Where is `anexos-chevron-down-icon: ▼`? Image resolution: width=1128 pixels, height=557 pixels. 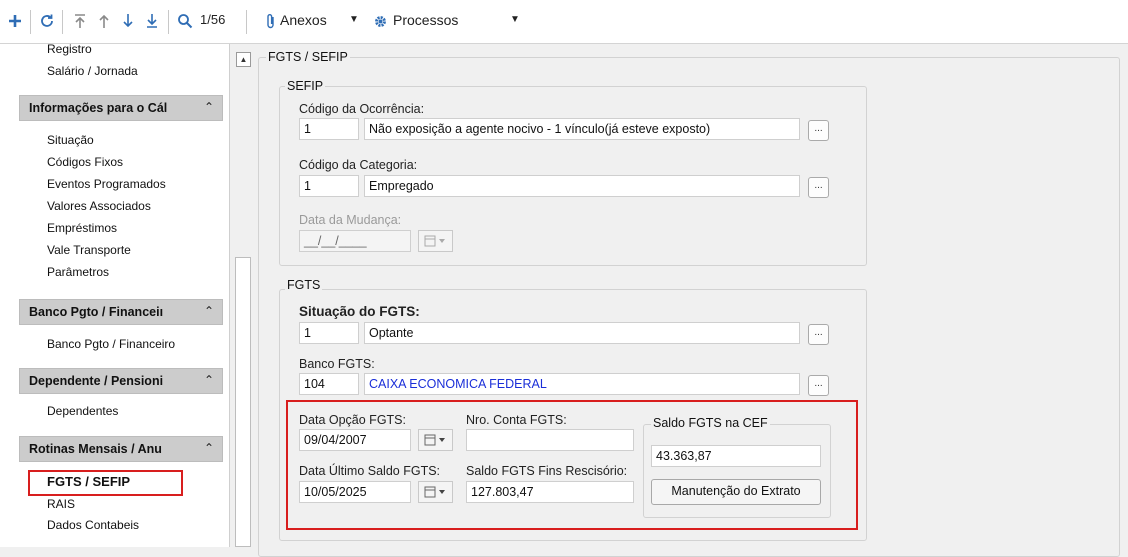
anexos-chevron-down-icon: ▼ is located at coordinates (354, 19).